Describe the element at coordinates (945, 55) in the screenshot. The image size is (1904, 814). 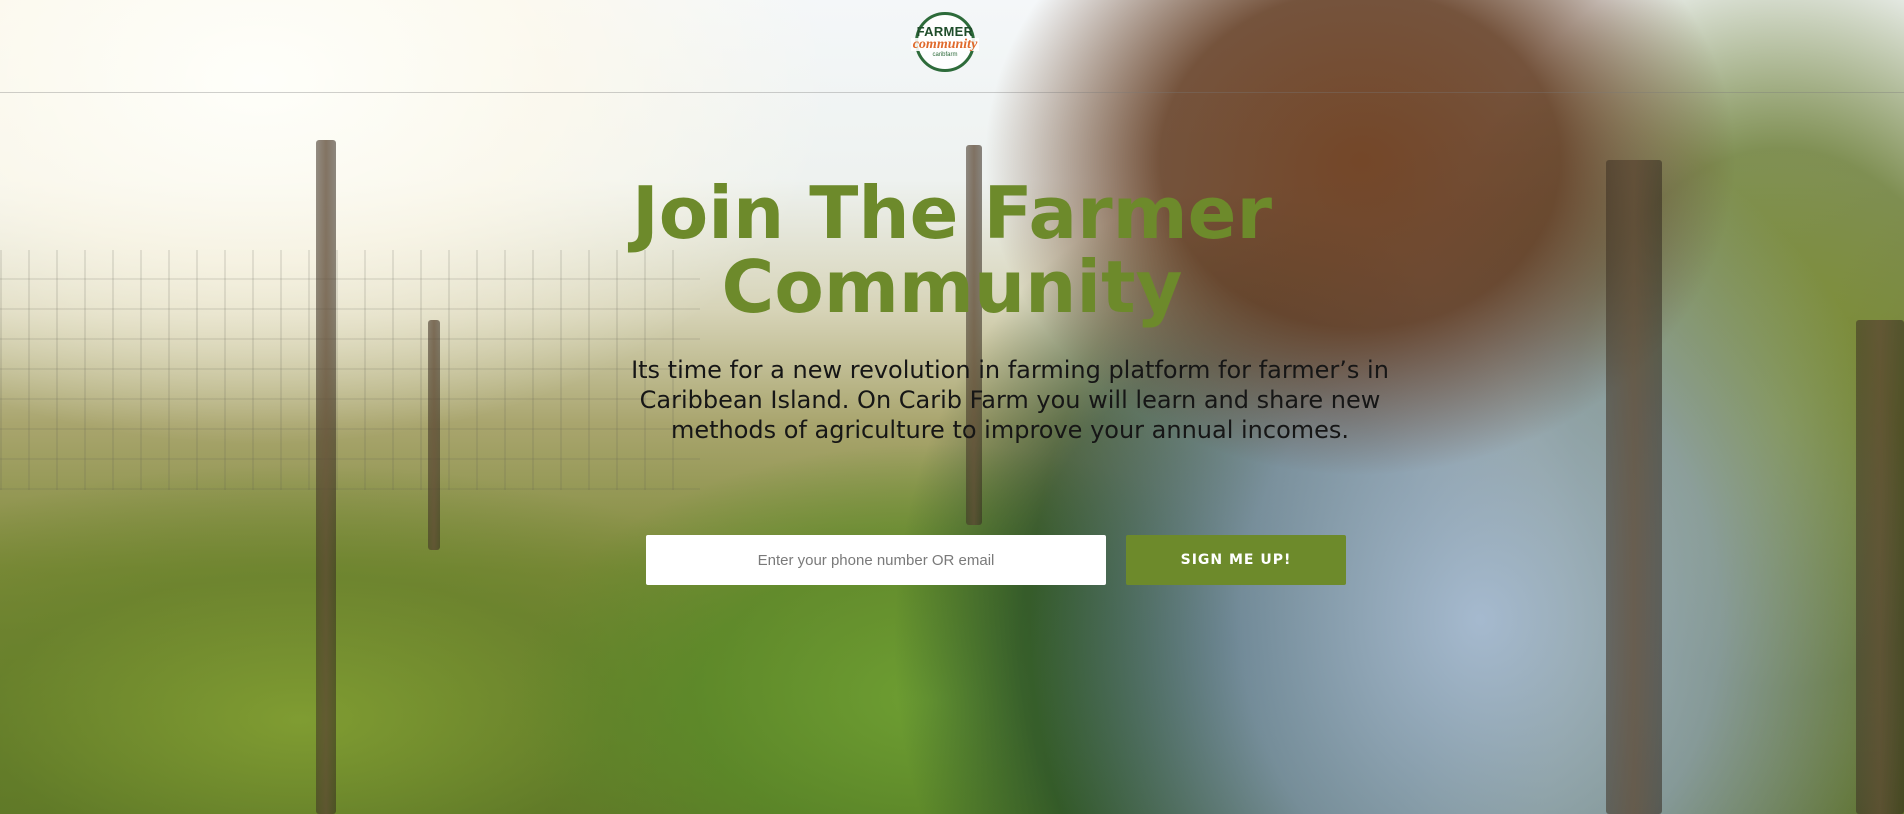
I see `logo-bottom-text: caribfarm` at that location.